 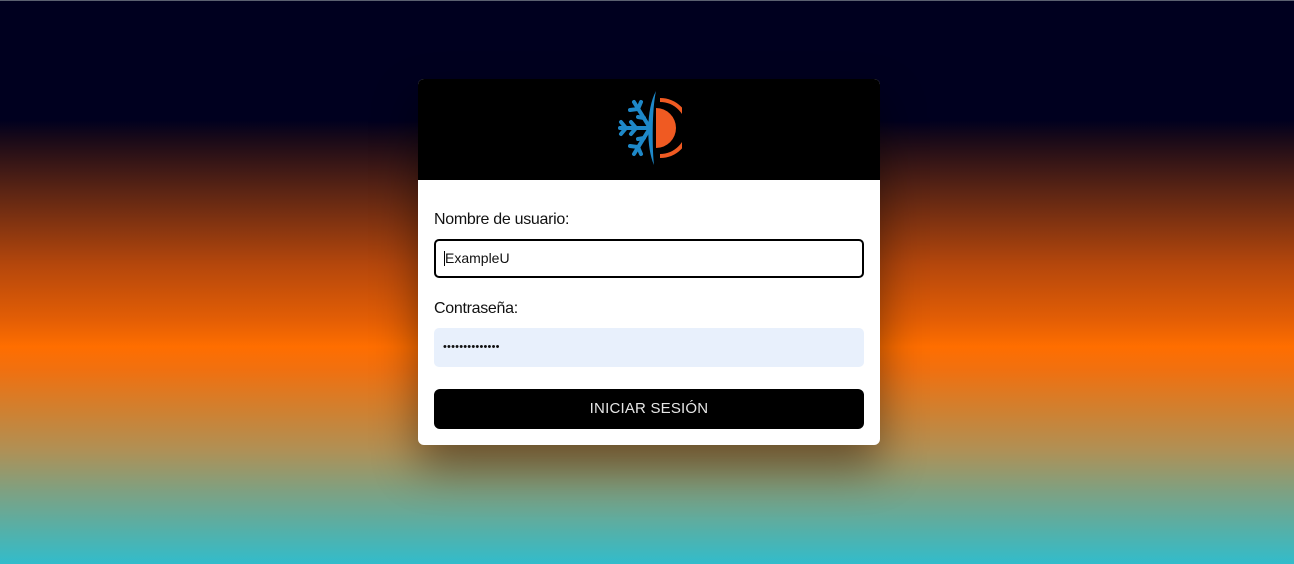 What do you see at coordinates (647, 0) in the screenshot?
I see `top-border-line` at bounding box center [647, 0].